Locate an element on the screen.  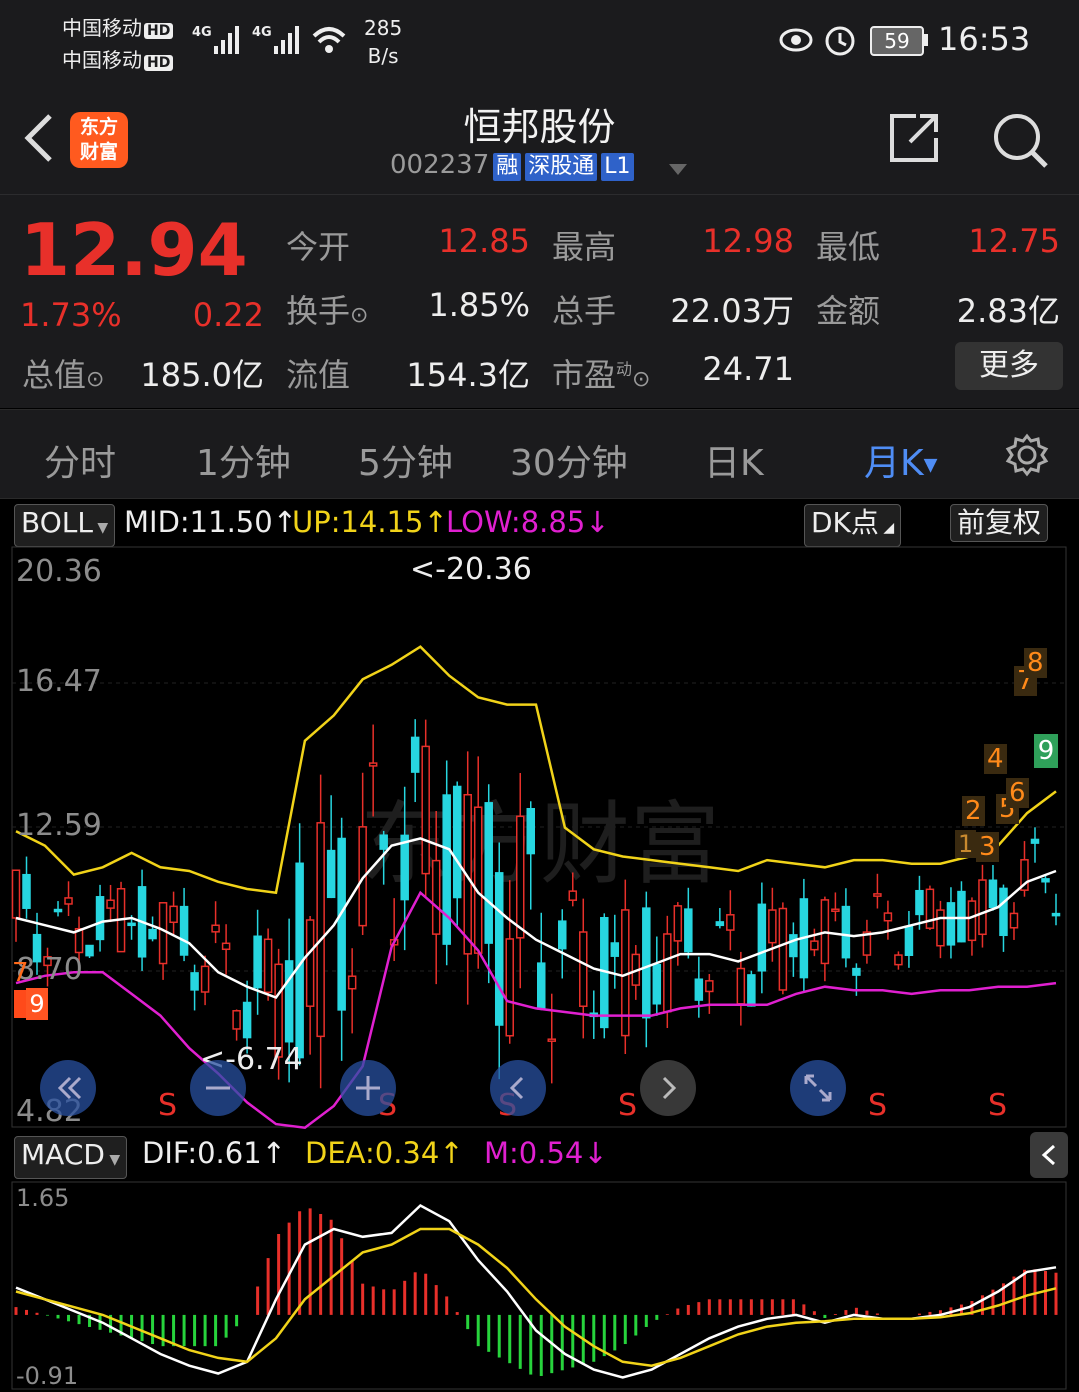
count-9-green: 9 is located at coordinates (1046, 751).